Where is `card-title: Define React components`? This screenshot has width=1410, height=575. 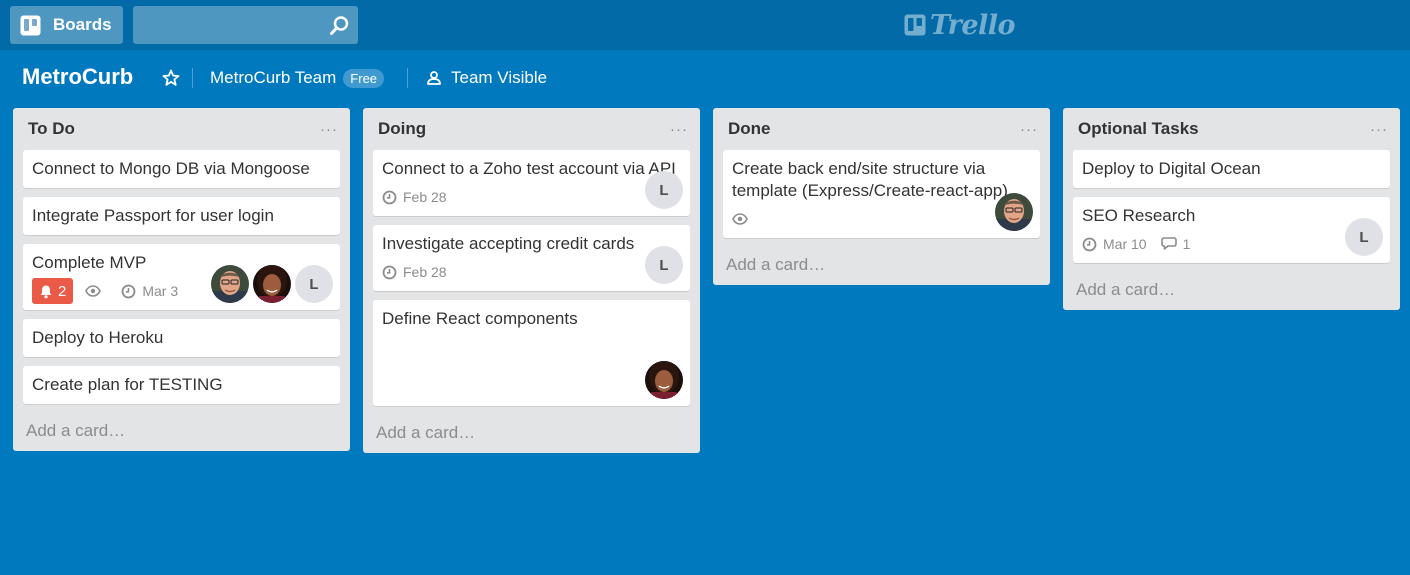
card-title: Define React components is located at coordinates (480, 318).